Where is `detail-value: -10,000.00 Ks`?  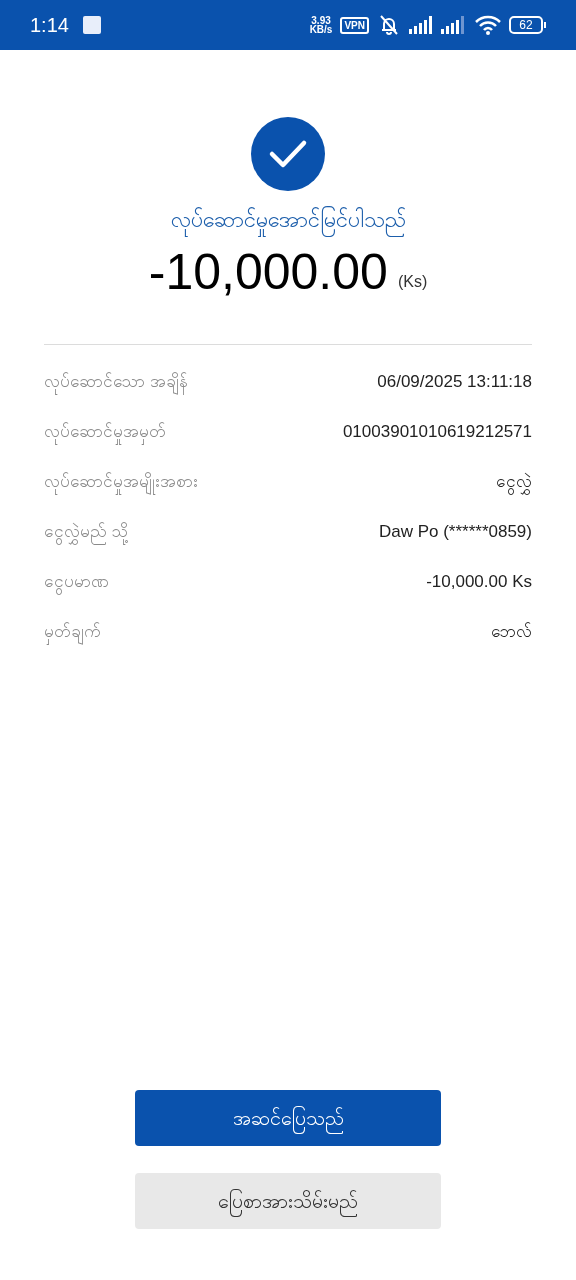 detail-value: -10,000.00 Ks is located at coordinates (479, 582).